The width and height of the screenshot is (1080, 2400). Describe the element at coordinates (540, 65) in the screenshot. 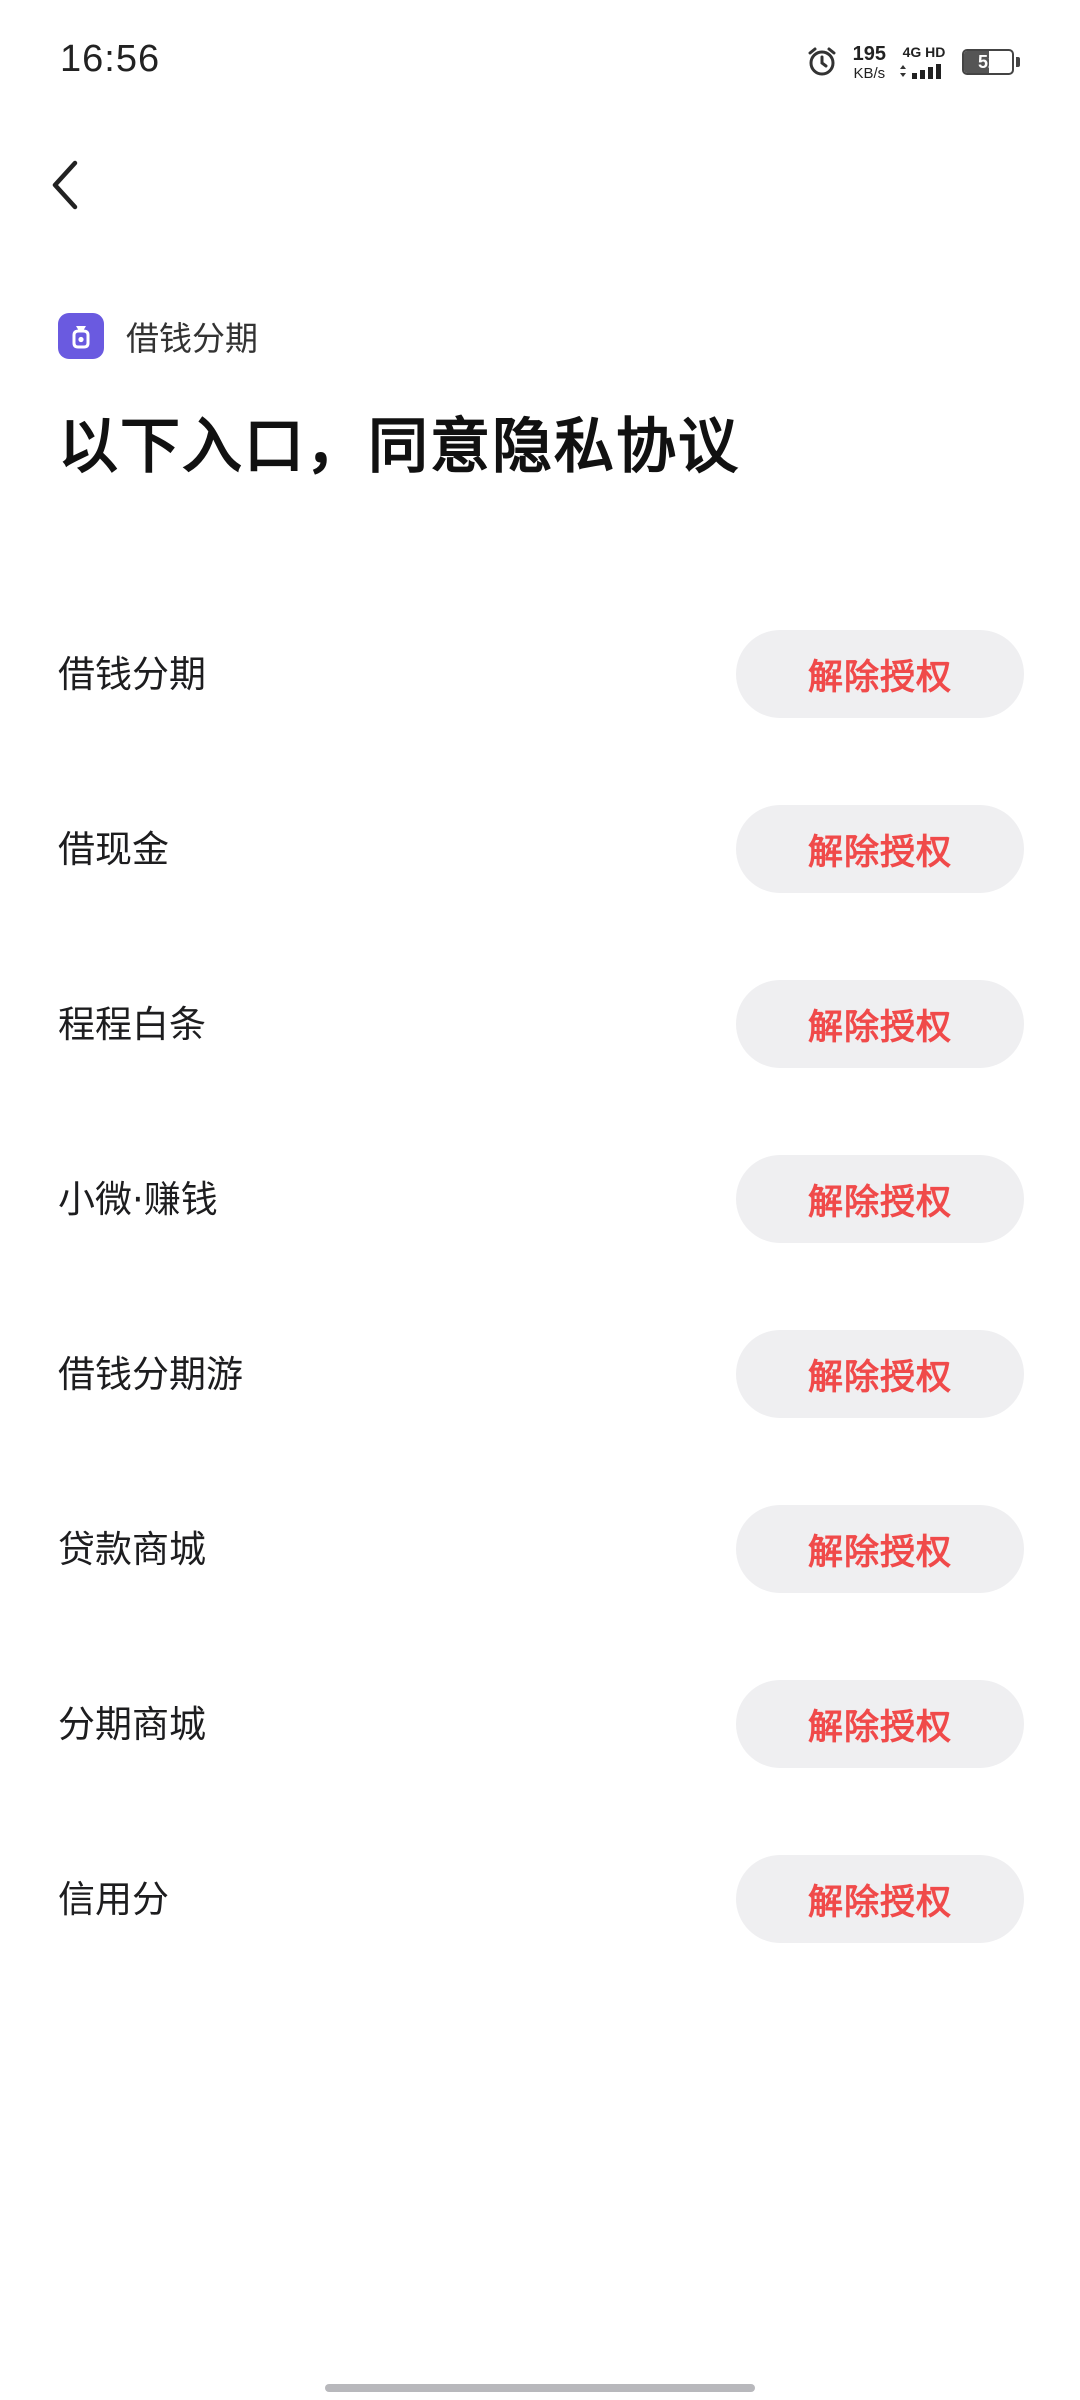

I see `status-bar: 16:56 195 KB/s 4G HD 52` at that location.